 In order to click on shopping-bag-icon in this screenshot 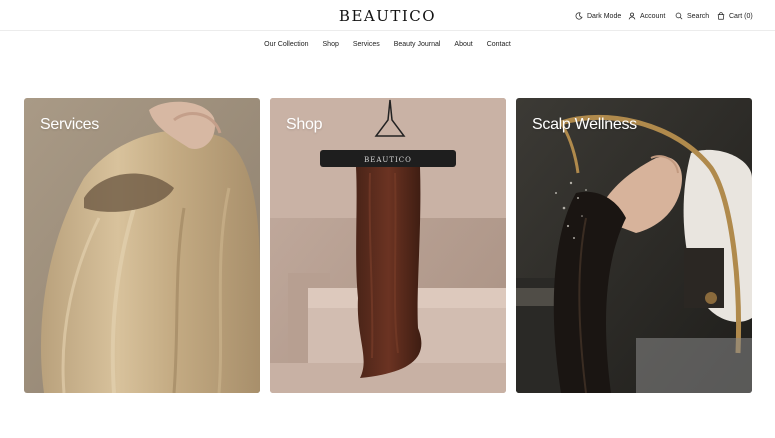, I will do `click(721, 16)`.